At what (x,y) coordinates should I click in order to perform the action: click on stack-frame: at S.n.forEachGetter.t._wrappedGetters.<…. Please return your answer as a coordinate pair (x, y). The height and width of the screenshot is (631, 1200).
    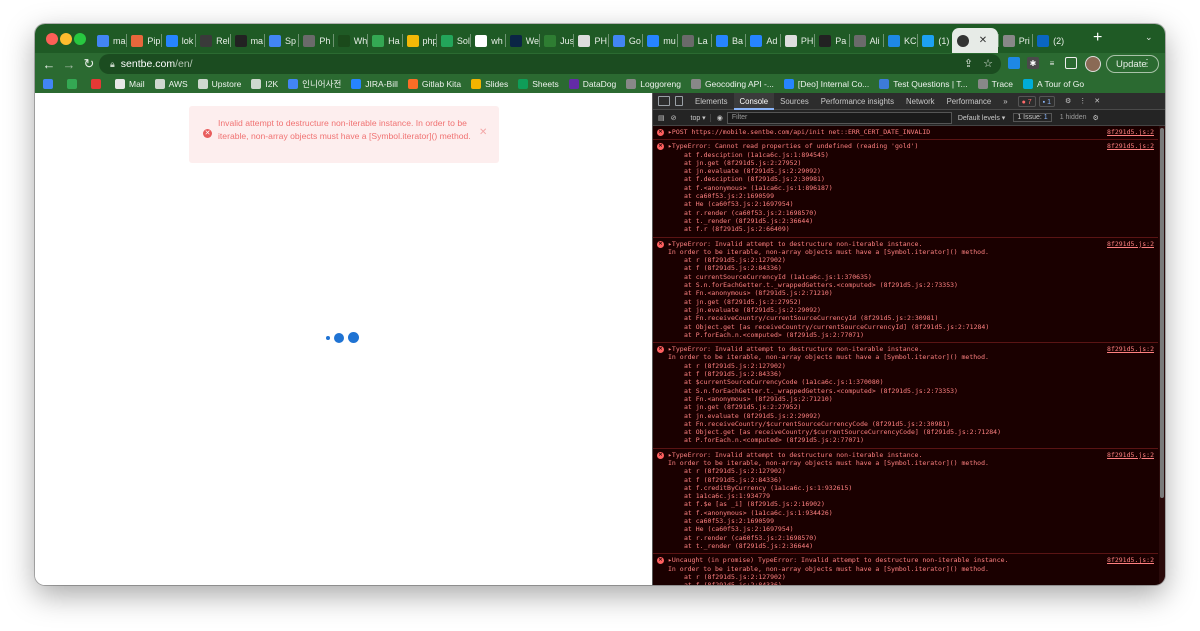
    Looking at the image, I should click on (905, 391).